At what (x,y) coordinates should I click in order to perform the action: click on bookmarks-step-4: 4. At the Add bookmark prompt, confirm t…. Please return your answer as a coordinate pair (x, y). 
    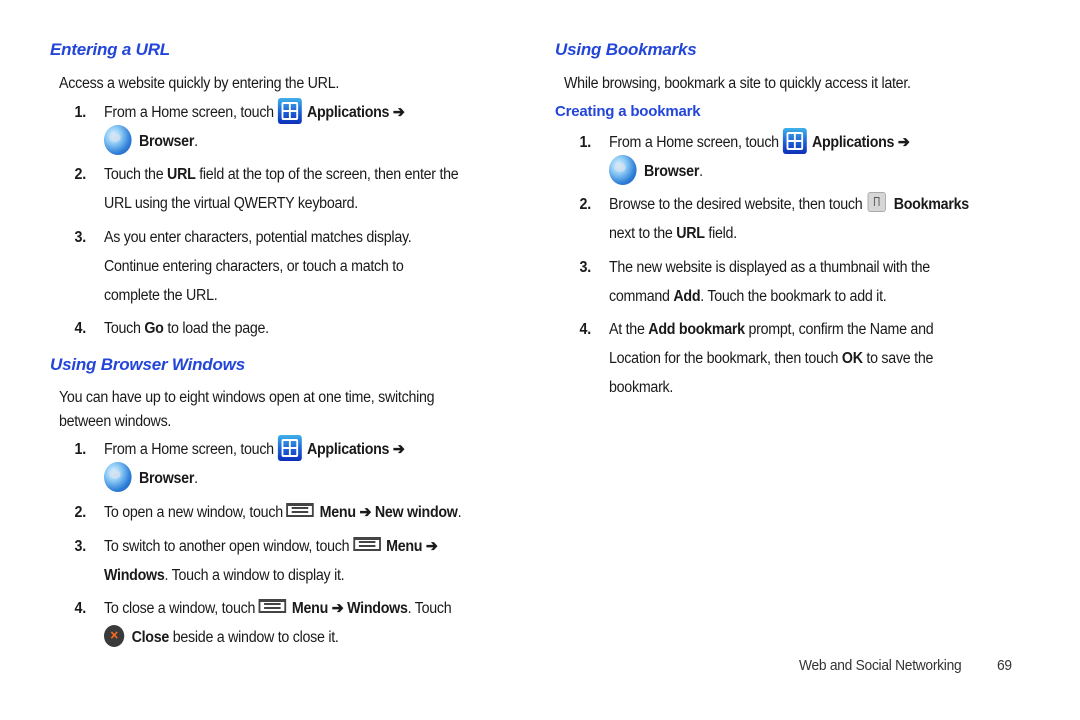
    Looking at the image, I should click on (756, 358).